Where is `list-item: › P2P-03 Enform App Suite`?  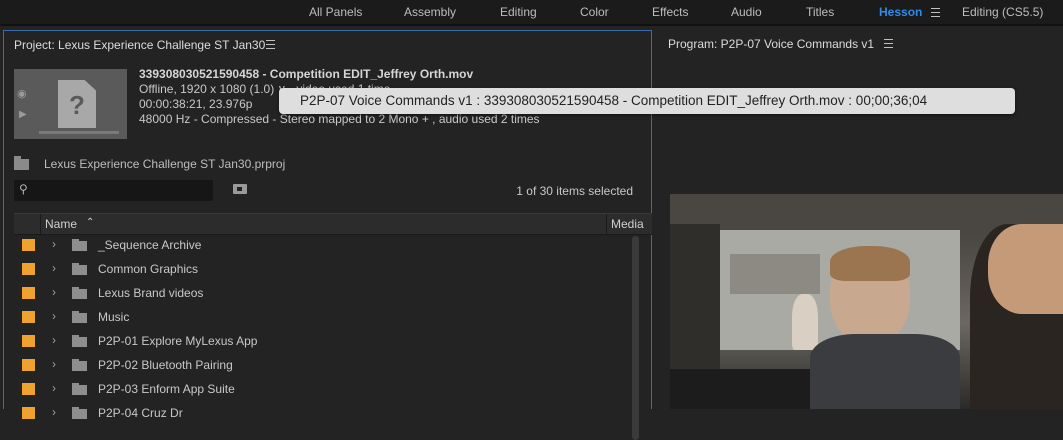 list-item: › P2P-03 Enform App Suite is located at coordinates (322, 390).